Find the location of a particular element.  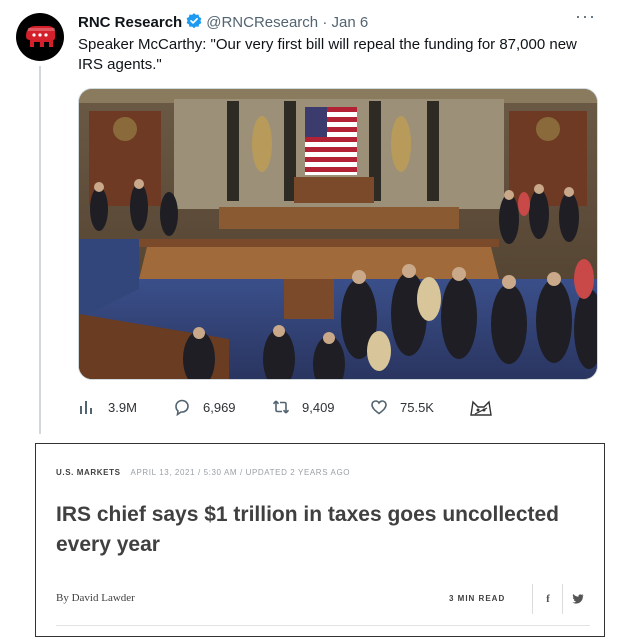

gop-elephant-icon is located at coordinates (40, 36).